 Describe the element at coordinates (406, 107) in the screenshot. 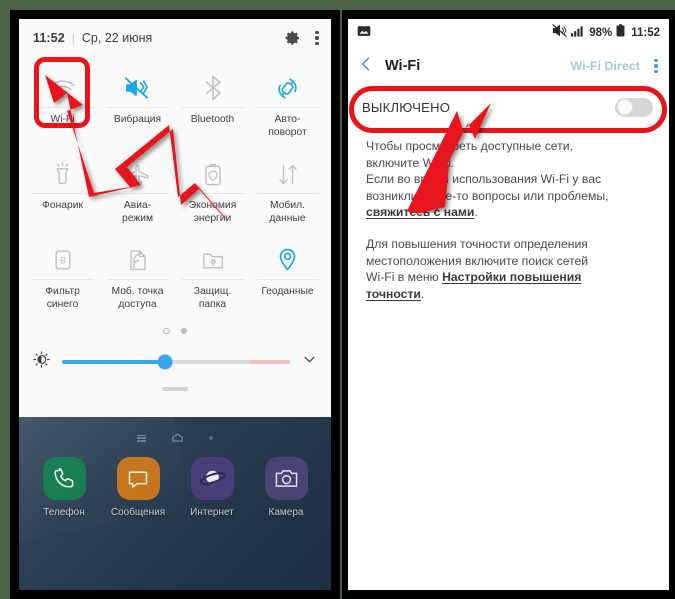

I see `wifi-toggle-label: ВЫКЛЮЧЕНО` at that location.